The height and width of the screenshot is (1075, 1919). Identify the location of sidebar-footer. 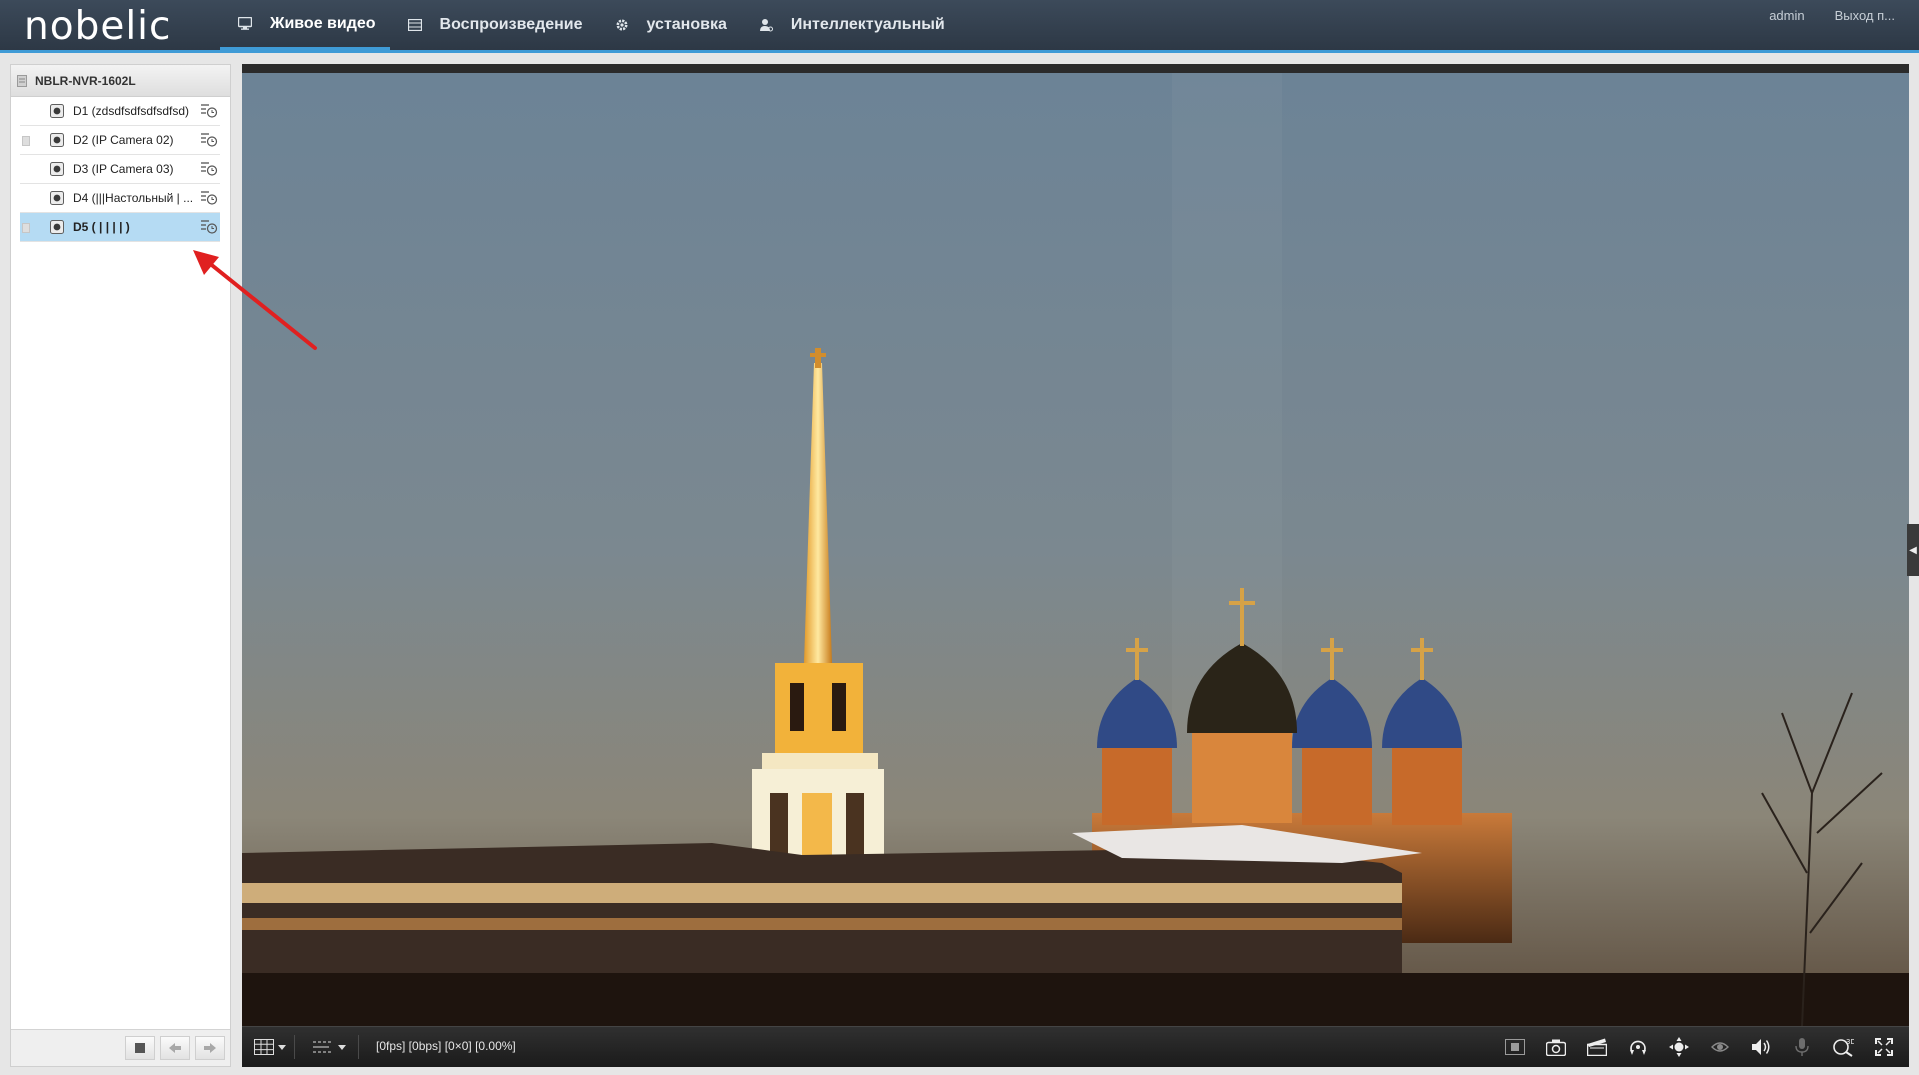
(120, 1047).